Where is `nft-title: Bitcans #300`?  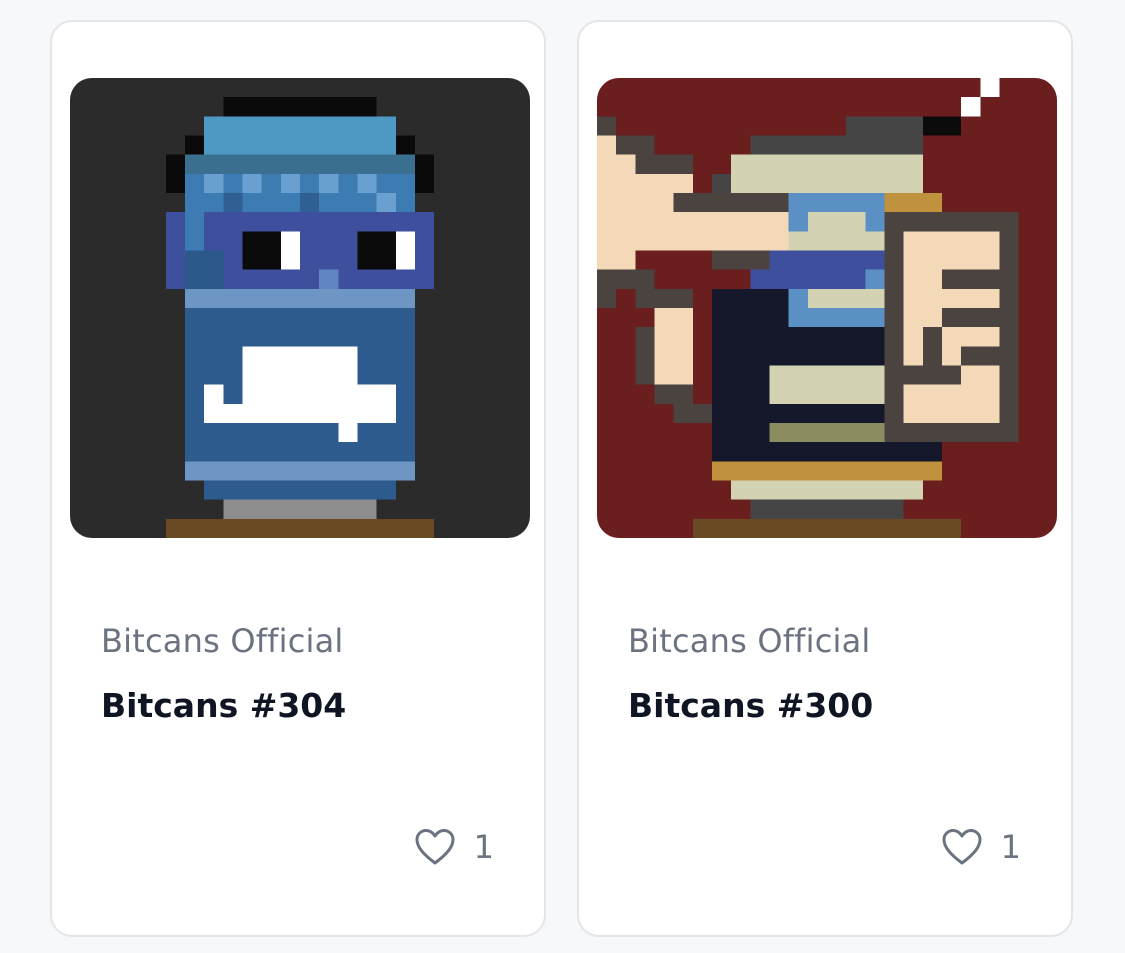 nft-title: Bitcans #300 is located at coordinates (750, 705).